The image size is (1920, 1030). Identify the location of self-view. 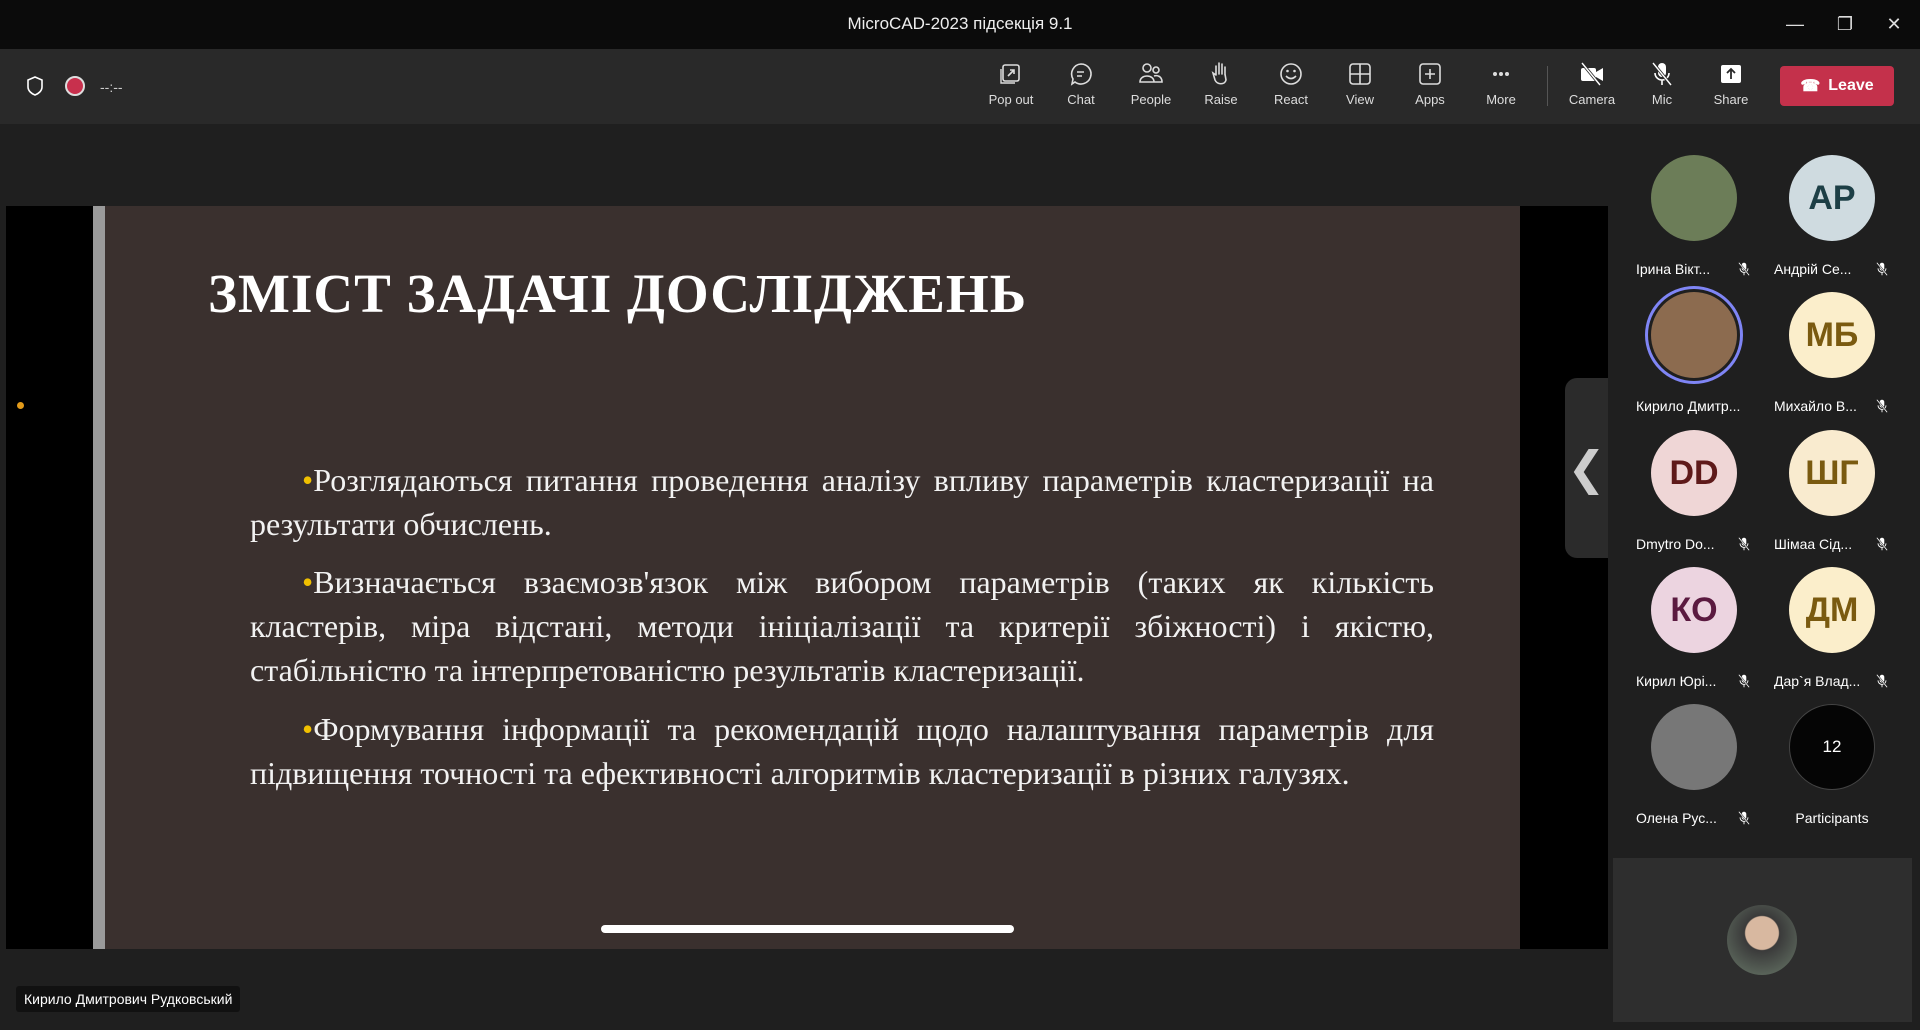
(1762, 940).